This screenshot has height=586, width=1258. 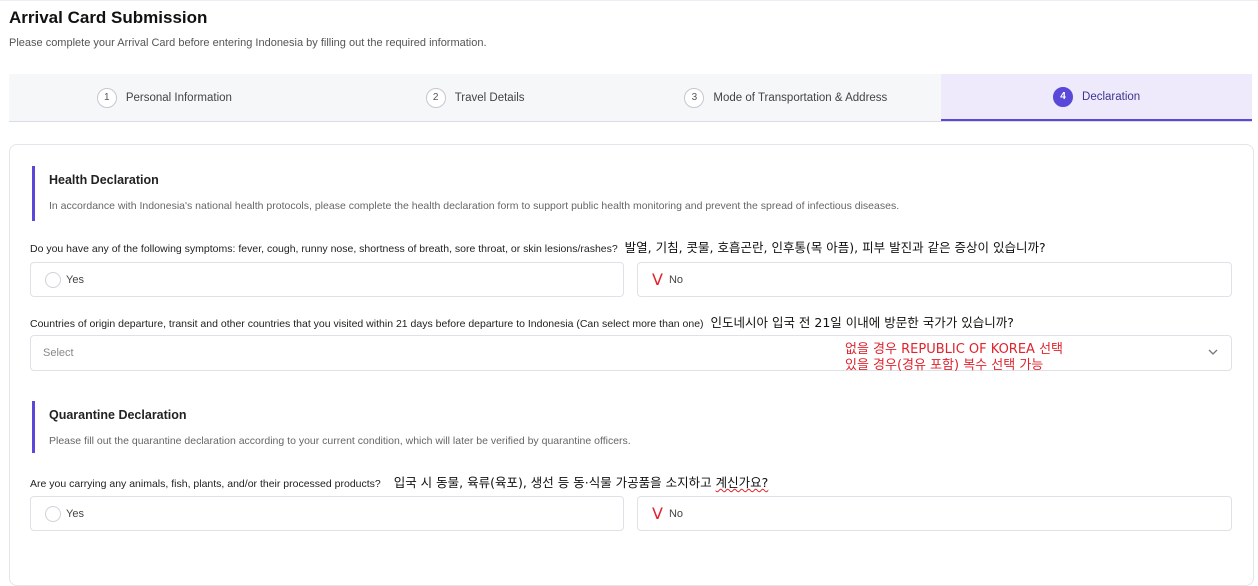 I want to click on step-declaration: 4 Declaration, so click(x=1096, y=97).